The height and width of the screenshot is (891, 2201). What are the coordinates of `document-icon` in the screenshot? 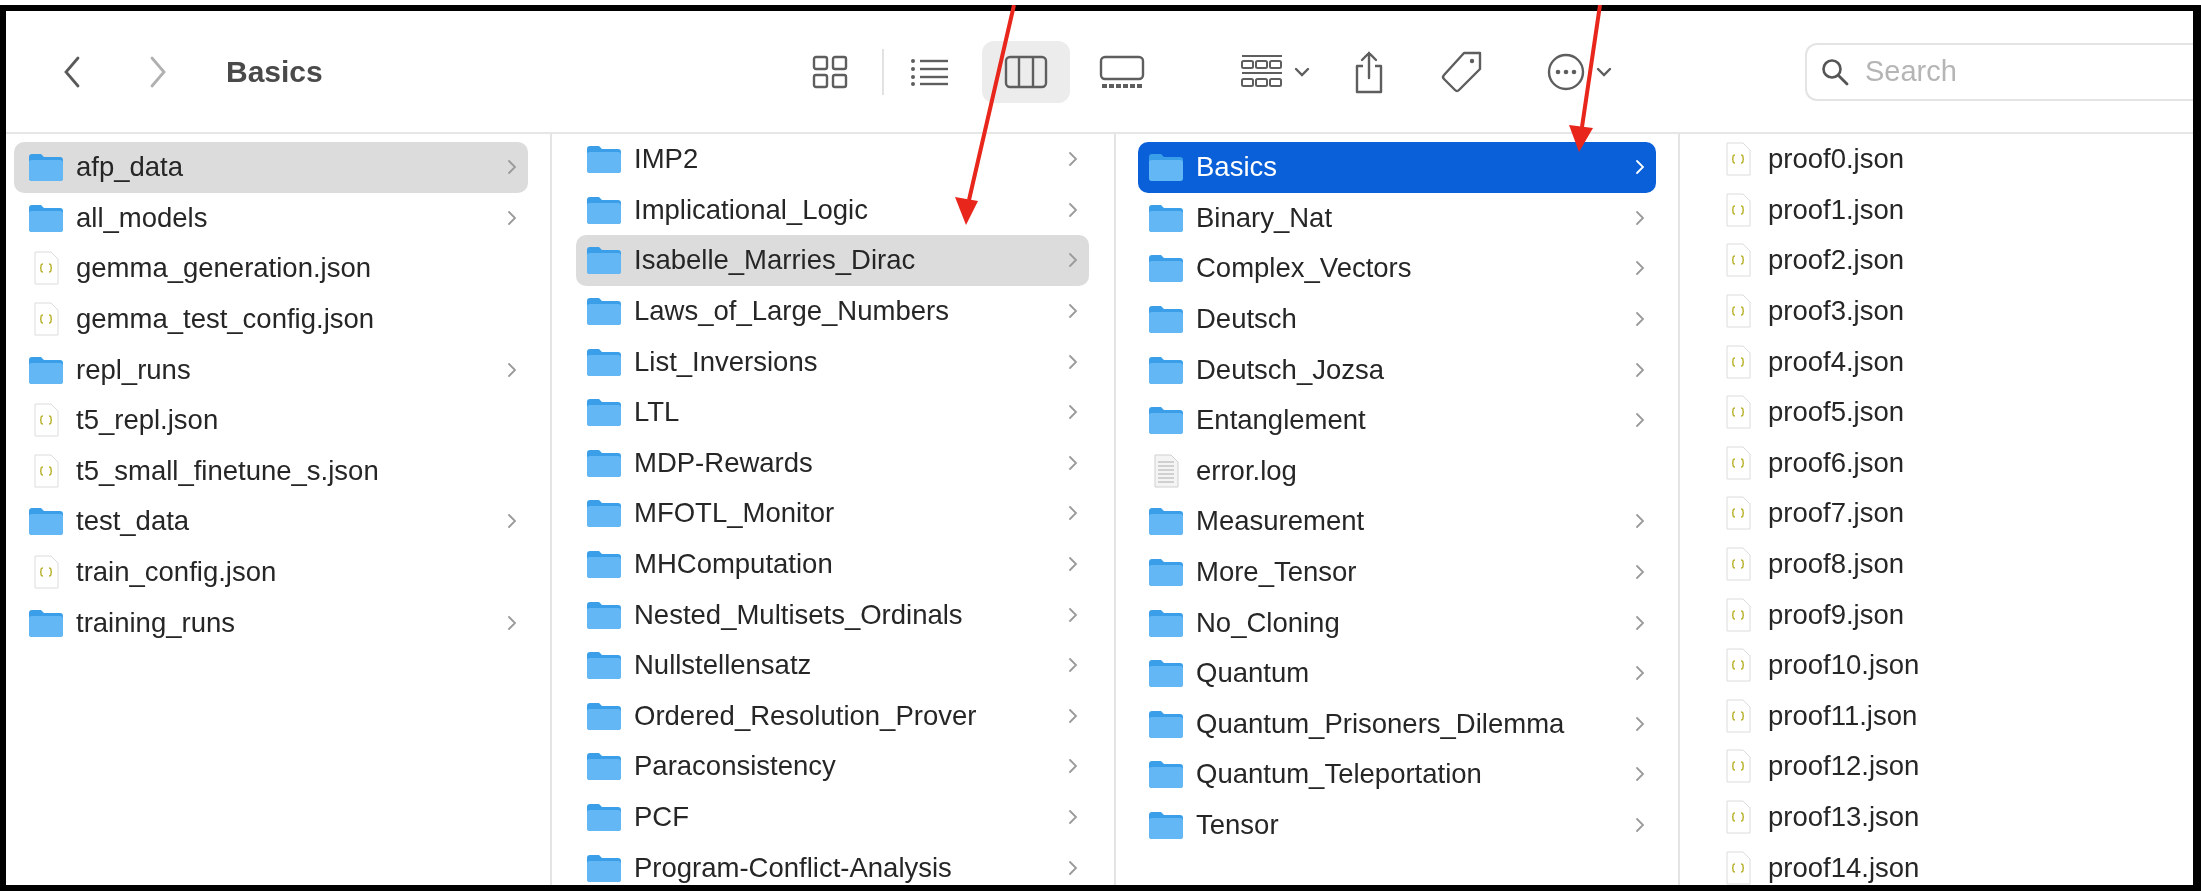 It's located at (1166, 470).